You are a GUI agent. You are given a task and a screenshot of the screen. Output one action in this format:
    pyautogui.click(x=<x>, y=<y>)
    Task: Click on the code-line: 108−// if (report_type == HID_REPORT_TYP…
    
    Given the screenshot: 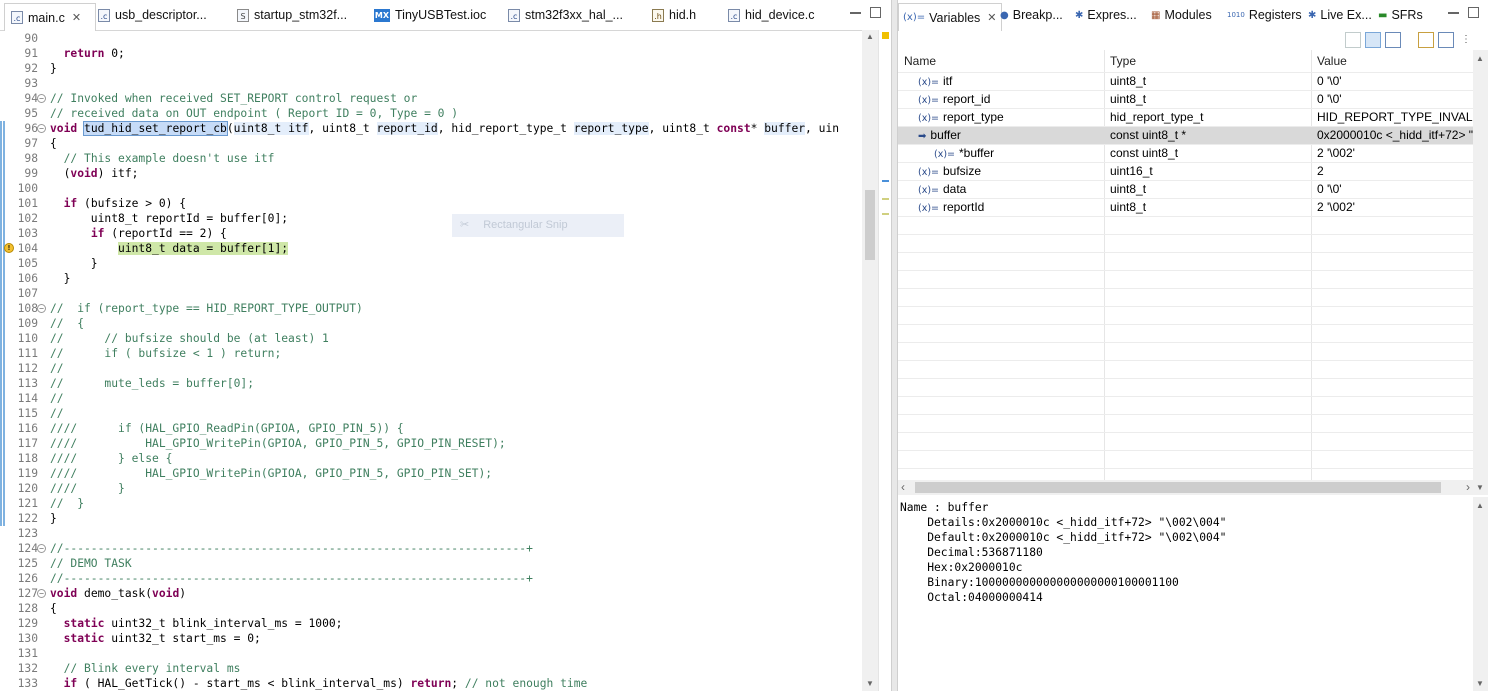 What is the action you would take?
    pyautogui.click(x=431, y=308)
    